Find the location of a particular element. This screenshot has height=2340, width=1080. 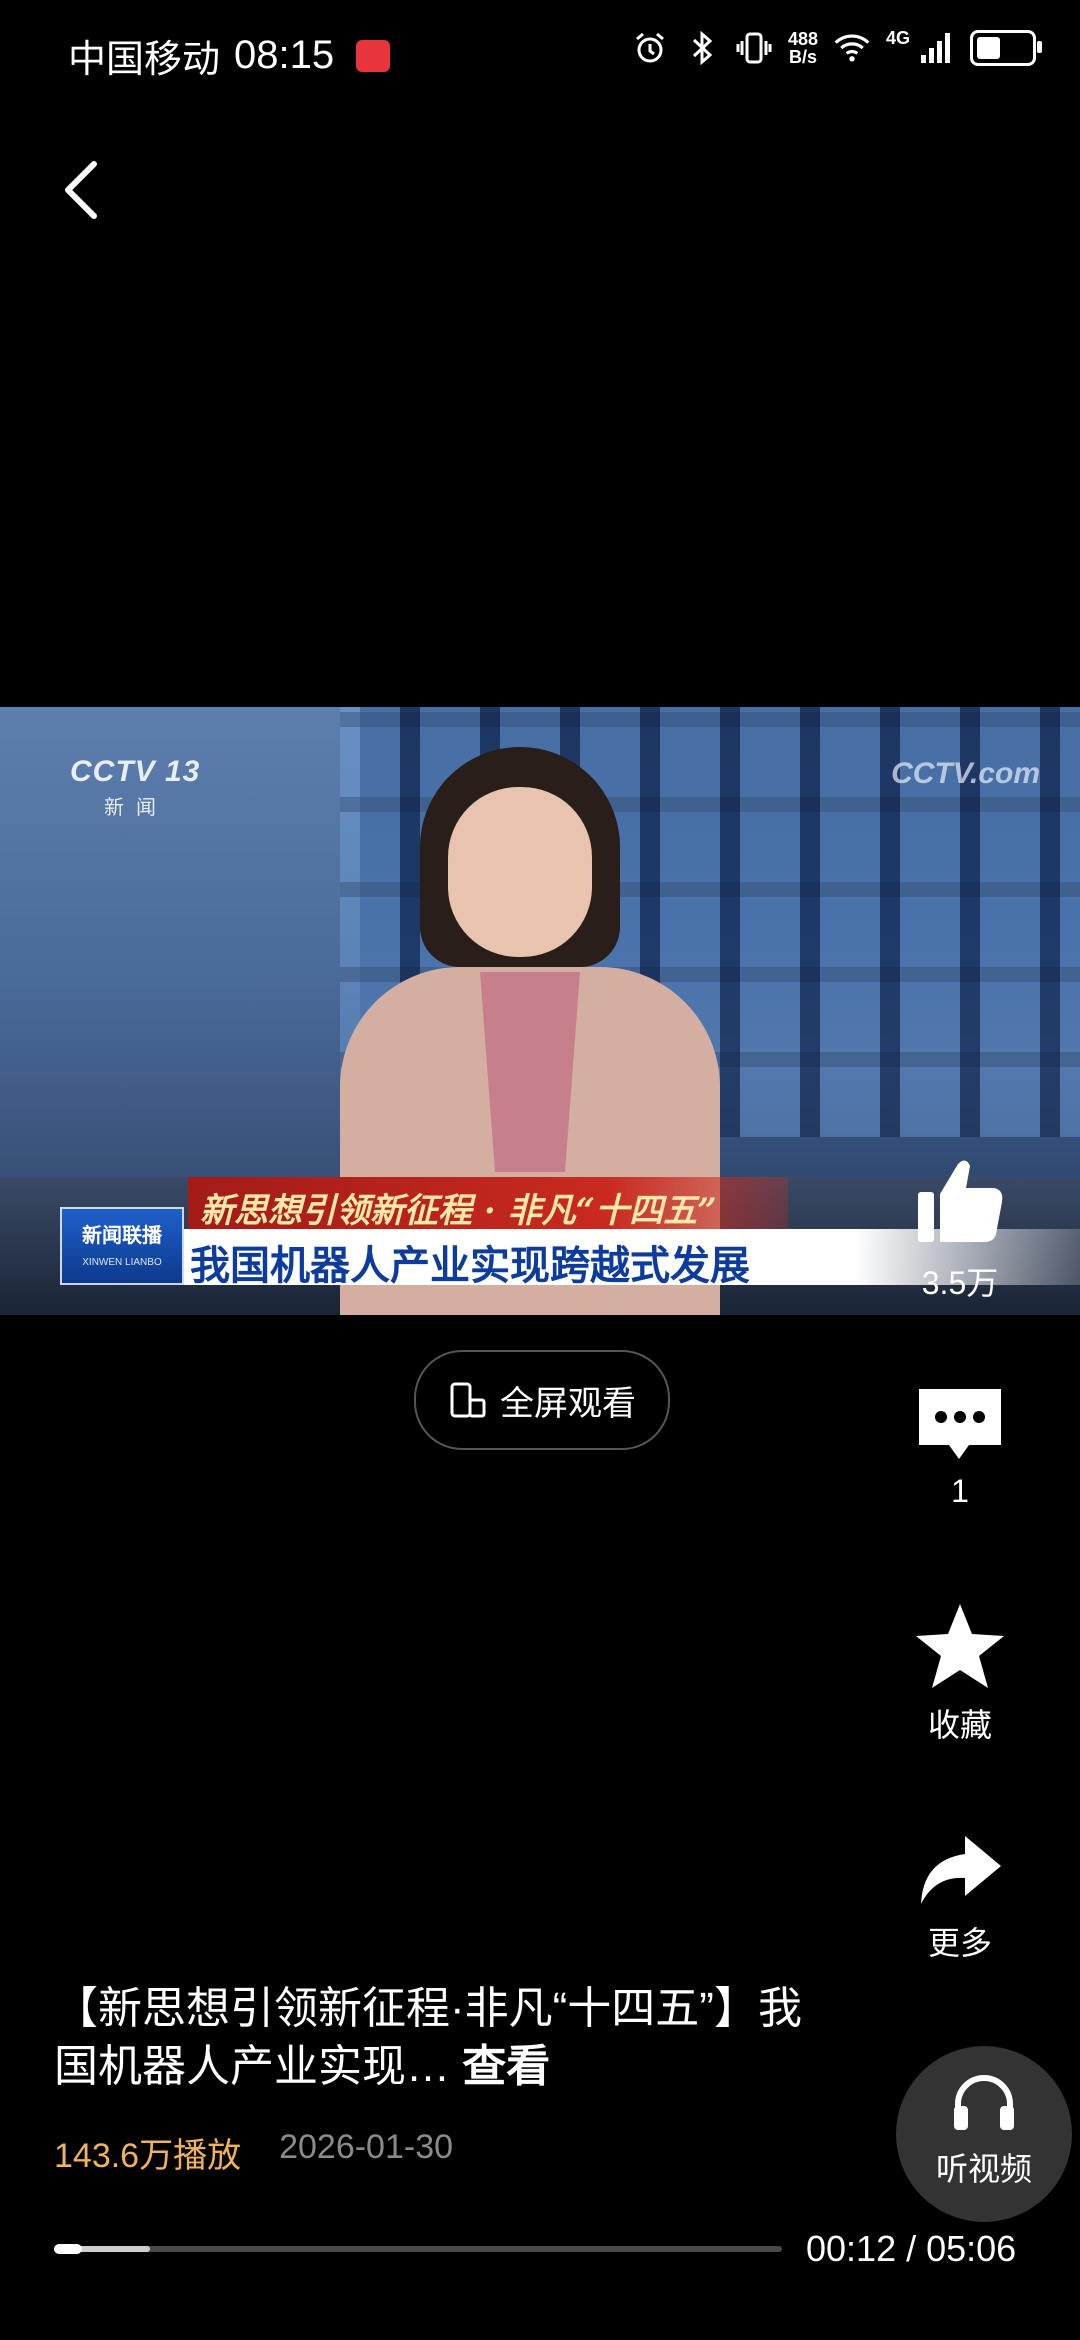

anchor-face is located at coordinates (520, 872).